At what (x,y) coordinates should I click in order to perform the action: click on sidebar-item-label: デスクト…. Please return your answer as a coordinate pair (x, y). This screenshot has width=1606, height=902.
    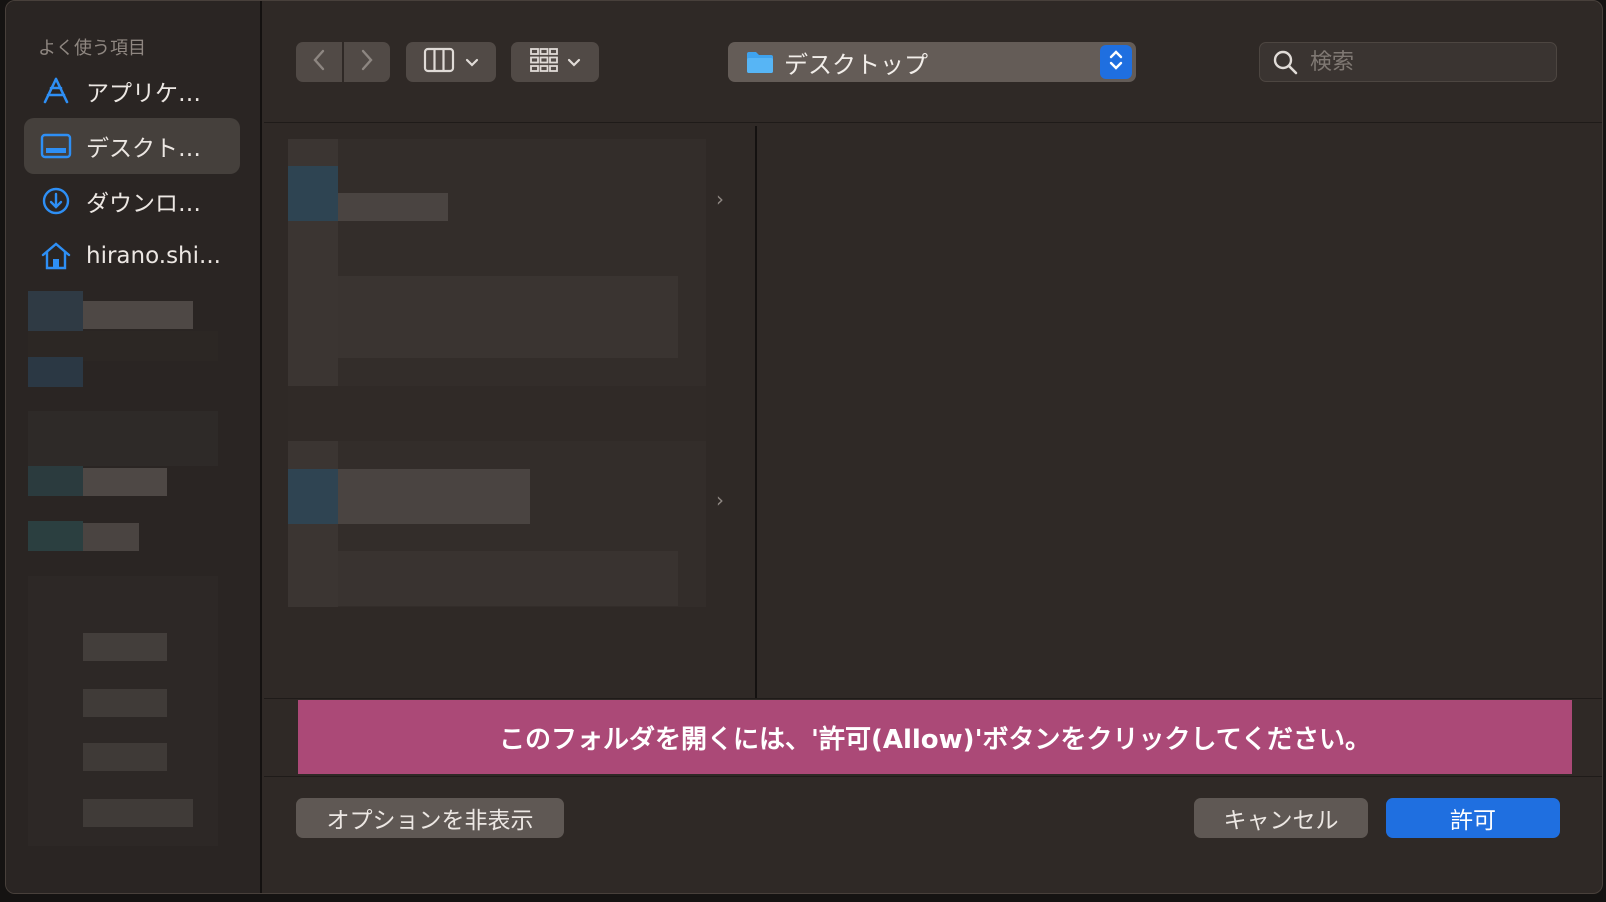
    Looking at the image, I should click on (143, 149).